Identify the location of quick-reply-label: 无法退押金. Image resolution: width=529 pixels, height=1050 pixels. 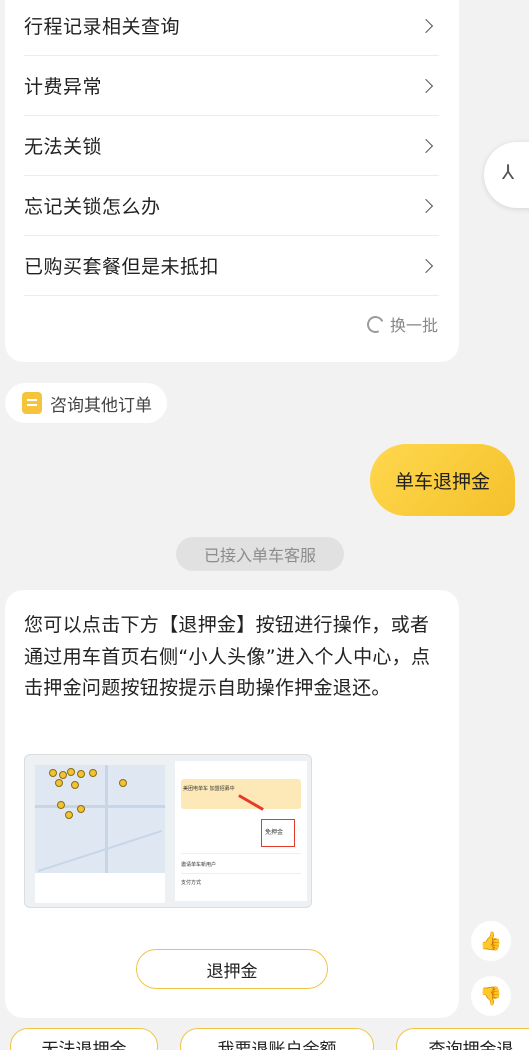
(84, 1045).